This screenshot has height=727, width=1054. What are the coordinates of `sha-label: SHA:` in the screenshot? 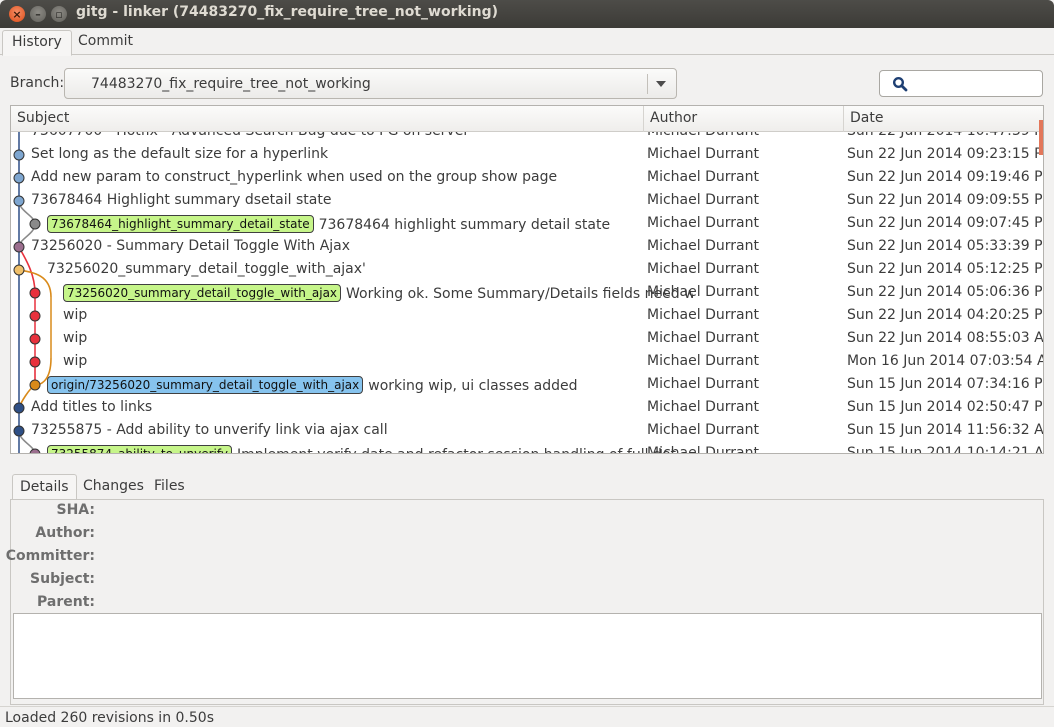 It's located at (76, 510).